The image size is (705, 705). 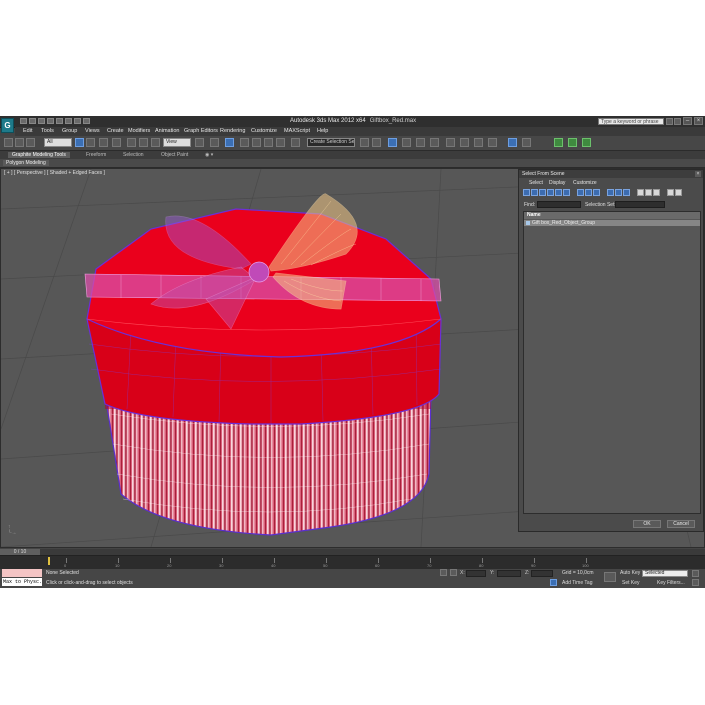 I want to click on display-xrefs-icon, so click(x=588, y=192).